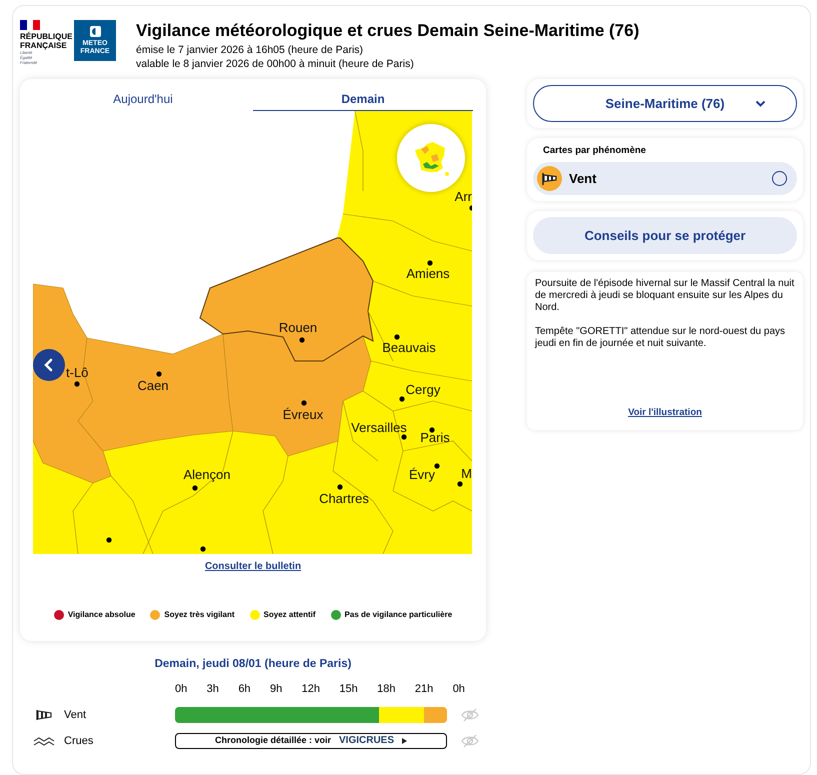  I want to click on bulletin-paragraph: Tempête "GORETTI" attendue sur le nord-ouest du pays jeudi en fin de journée et nuit suivante., so click(660, 338).